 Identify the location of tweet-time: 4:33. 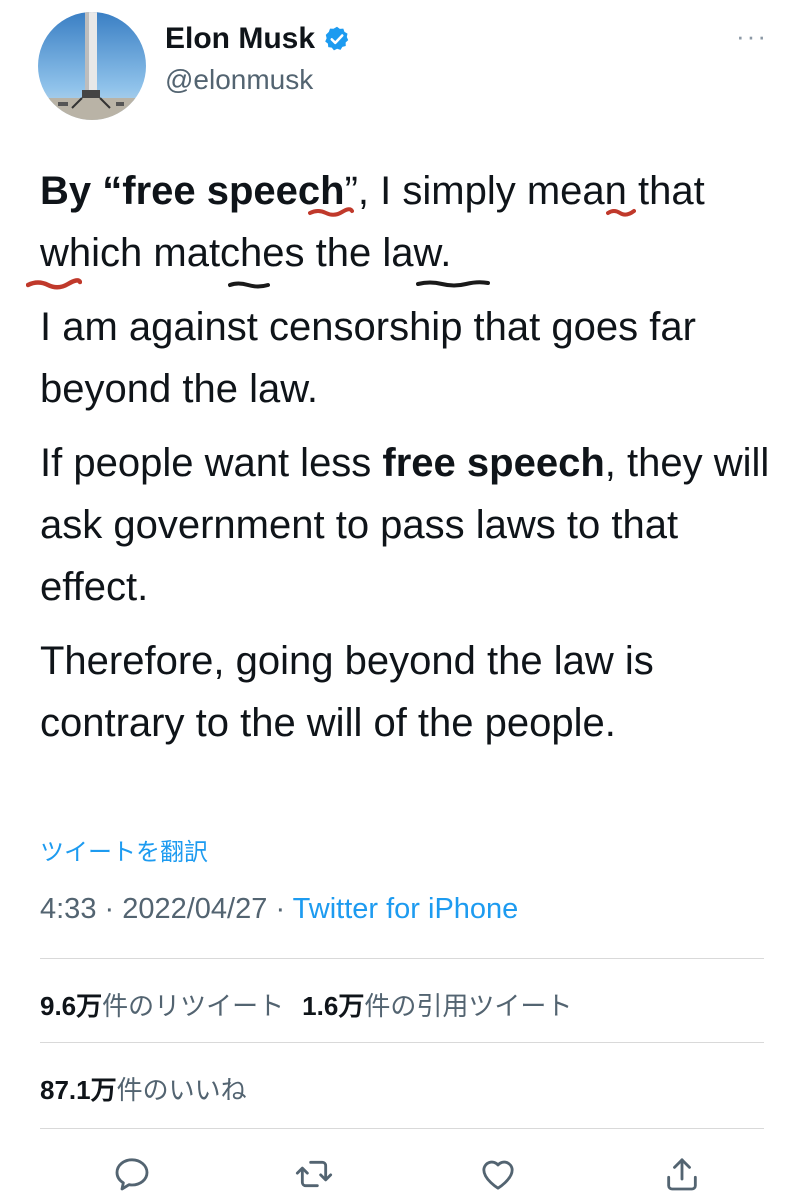
(68, 909).